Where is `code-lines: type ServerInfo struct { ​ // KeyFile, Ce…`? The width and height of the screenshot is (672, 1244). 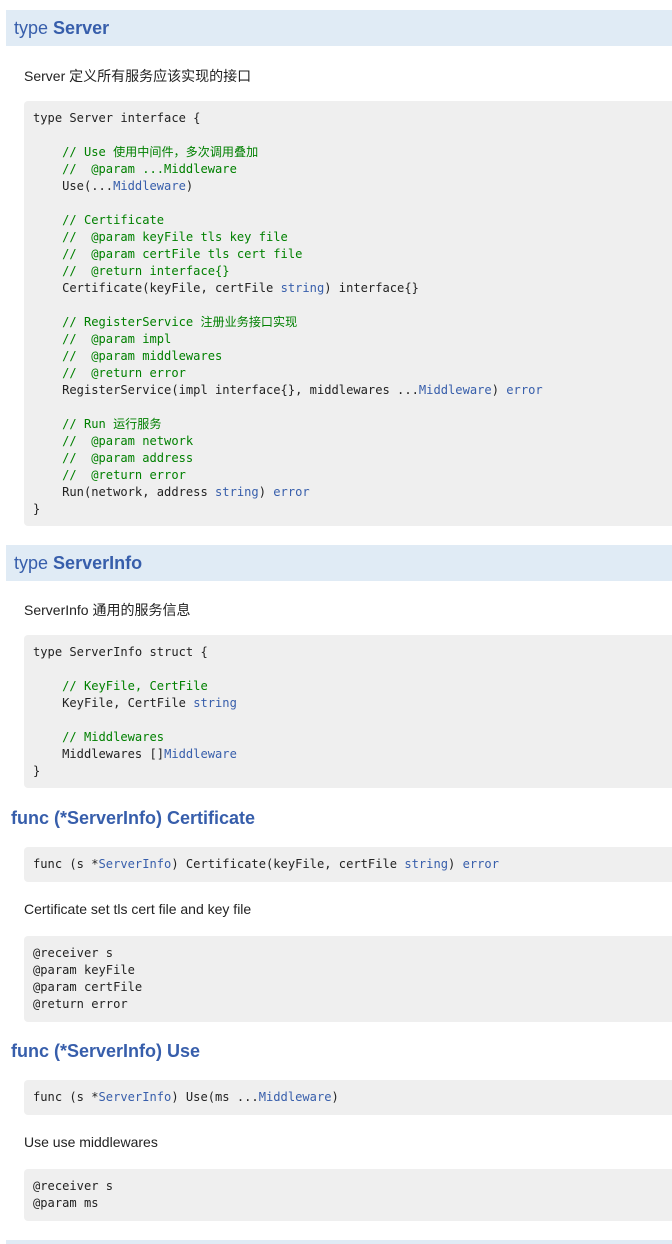 code-lines: type ServerInfo struct { ​ // KeyFile, Ce… is located at coordinates (348, 707).